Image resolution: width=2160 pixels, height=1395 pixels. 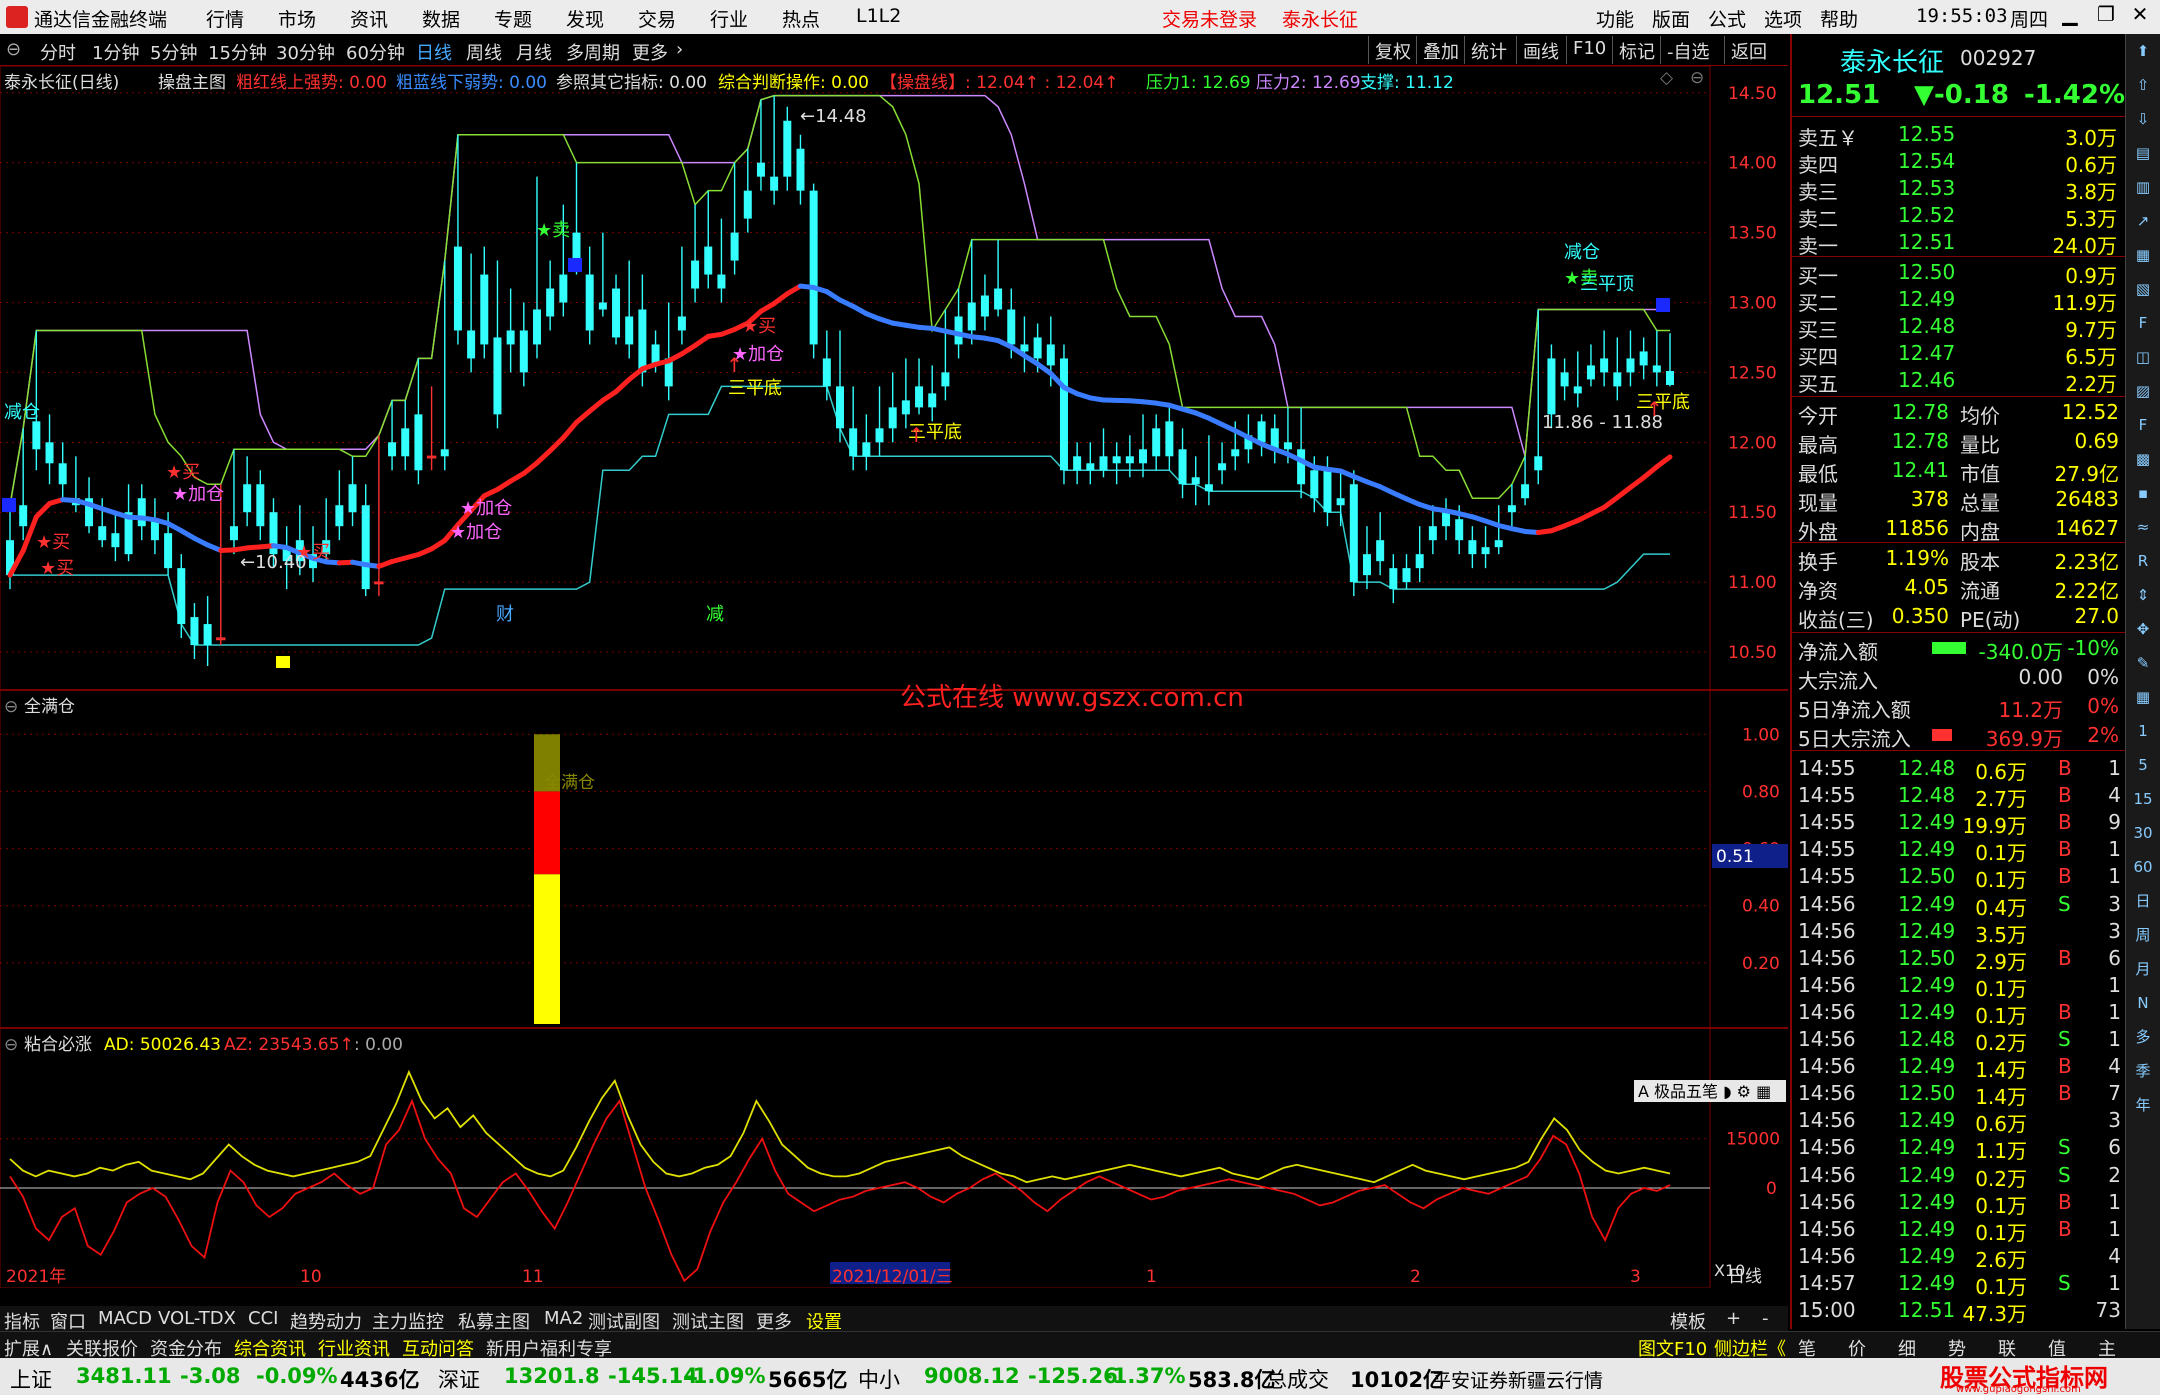 What do you see at coordinates (1209, 18) in the screenshot?
I see `login-status: 交易未登录` at bounding box center [1209, 18].